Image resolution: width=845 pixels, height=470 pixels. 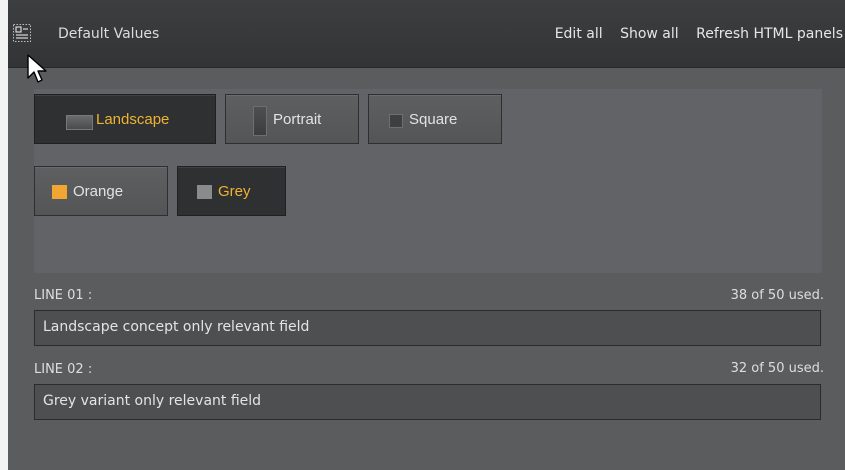 I want to click on header-actions: Edit all Show all Refresh HTML panels, so click(x=692, y=34).